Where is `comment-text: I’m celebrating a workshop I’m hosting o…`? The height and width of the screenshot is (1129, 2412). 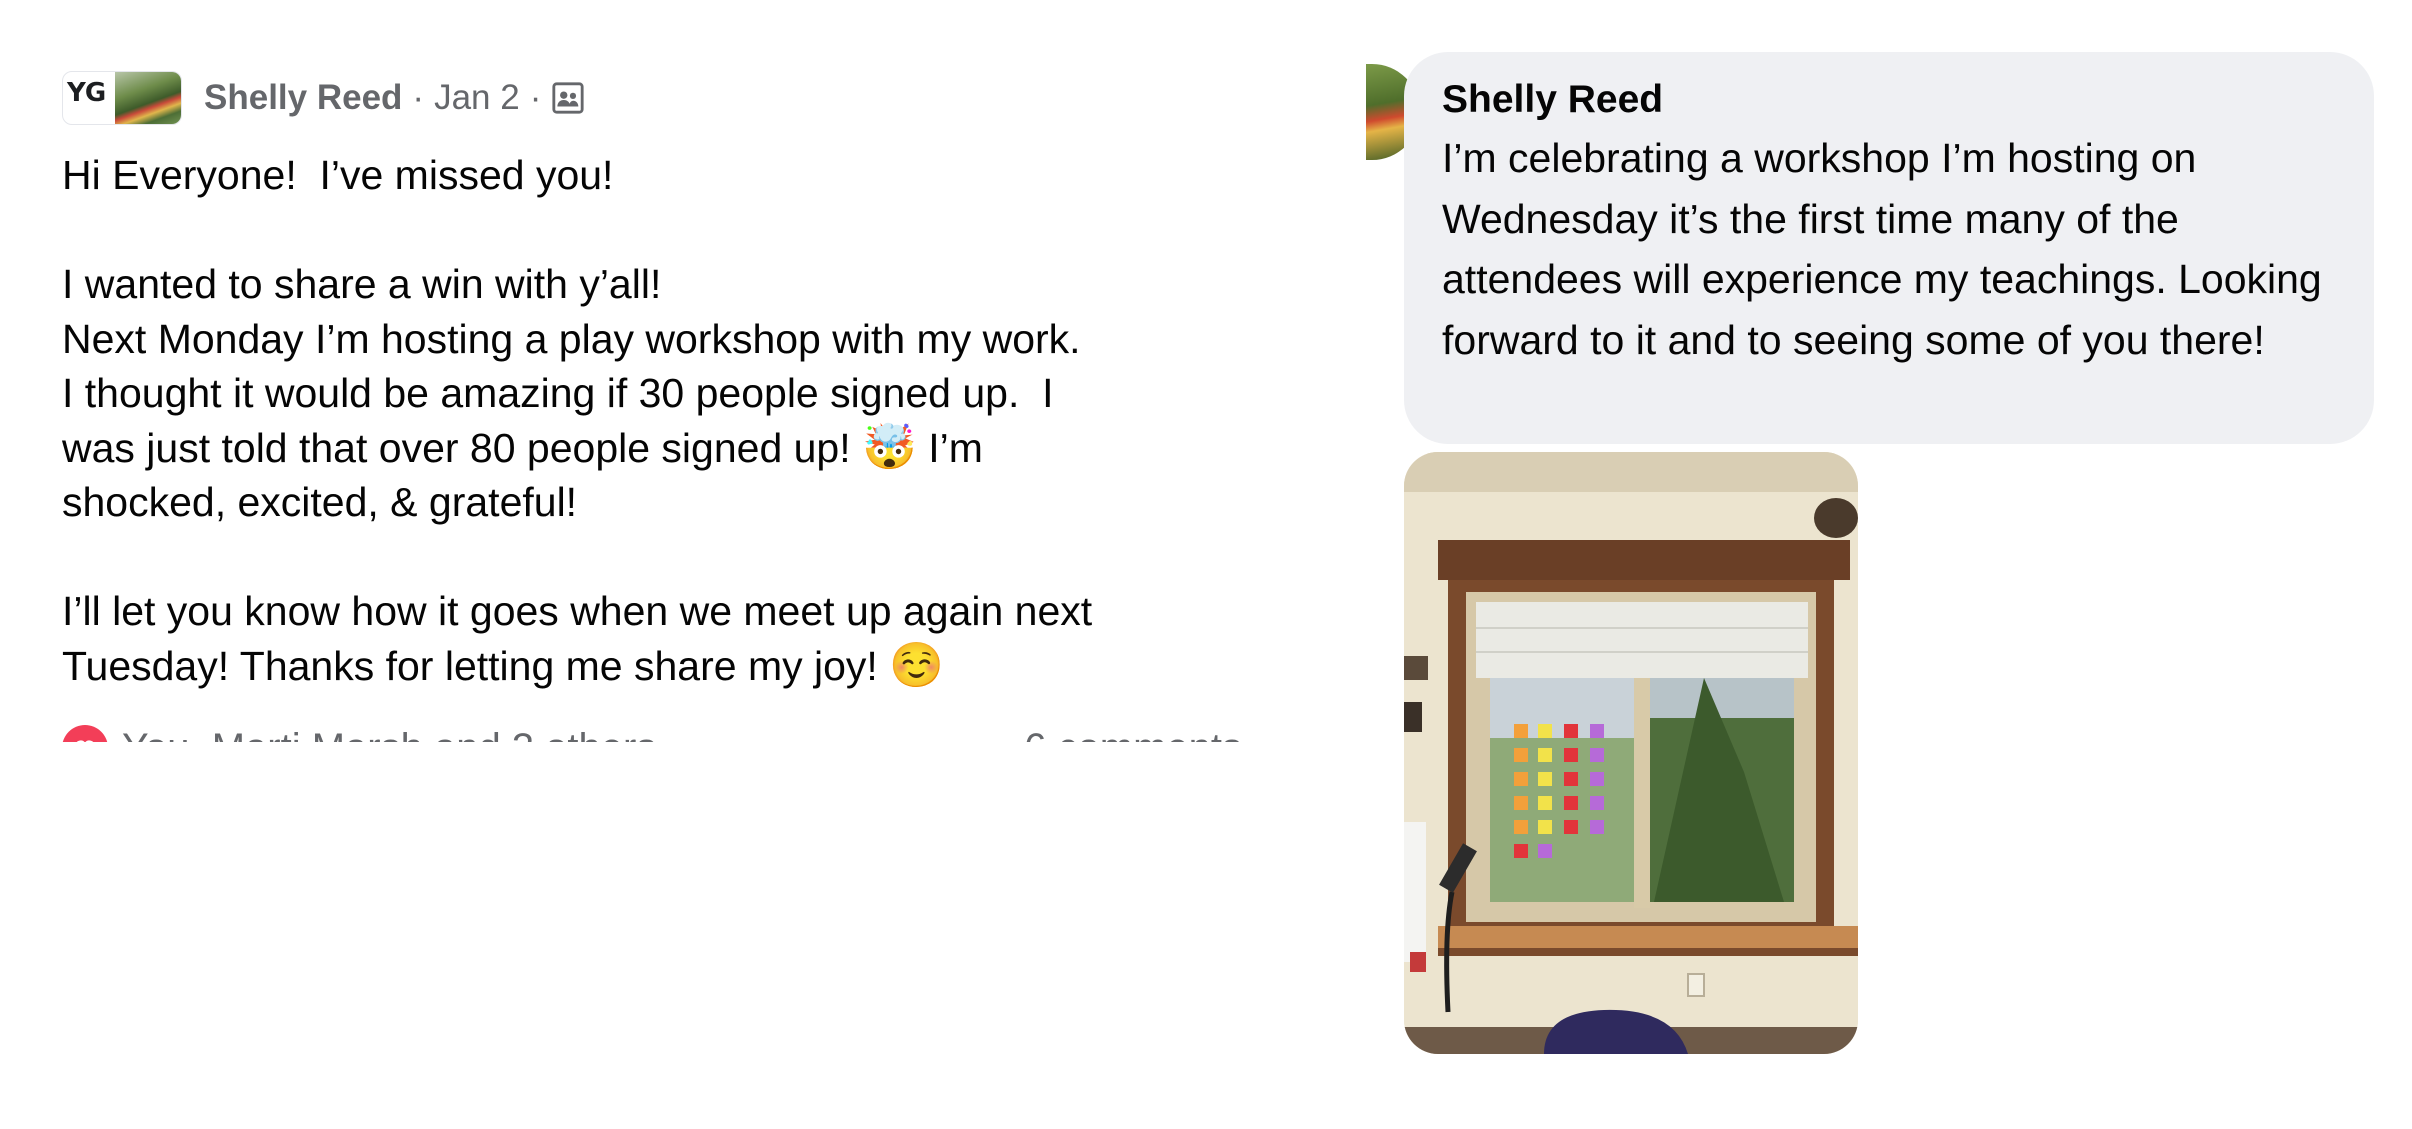
comment-text: I’m celebrating a workshop I’m hosting o… is located at coordinates (1882, 249).